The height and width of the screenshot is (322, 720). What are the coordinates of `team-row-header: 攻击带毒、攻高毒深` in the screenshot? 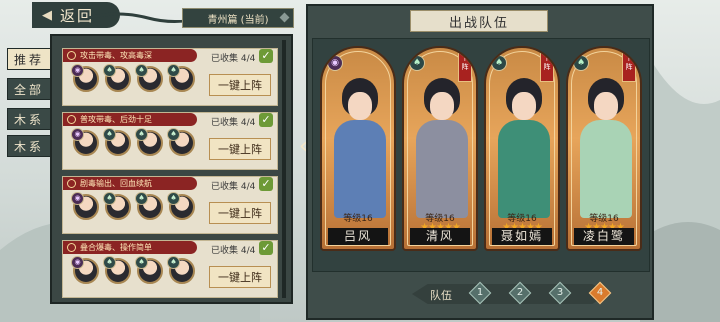 It's located at (130, 55).